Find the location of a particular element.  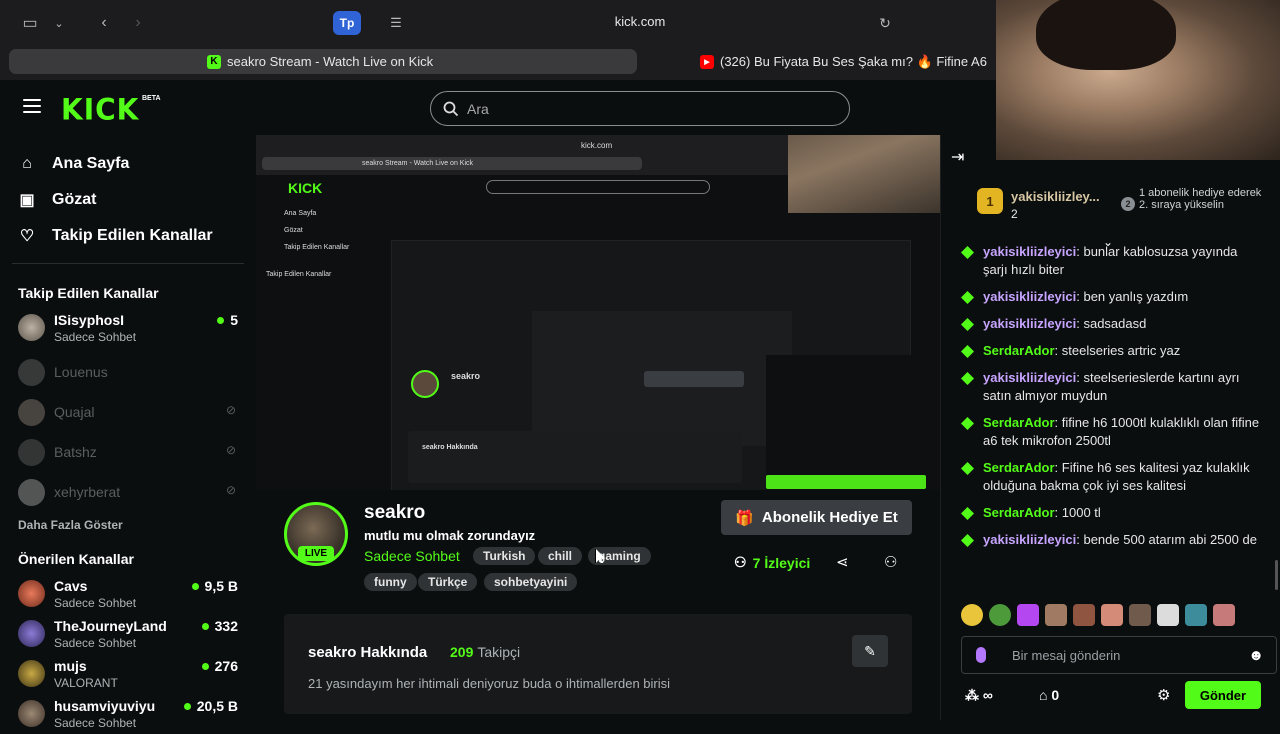

mic-icon is located at coordinates (981, 655).